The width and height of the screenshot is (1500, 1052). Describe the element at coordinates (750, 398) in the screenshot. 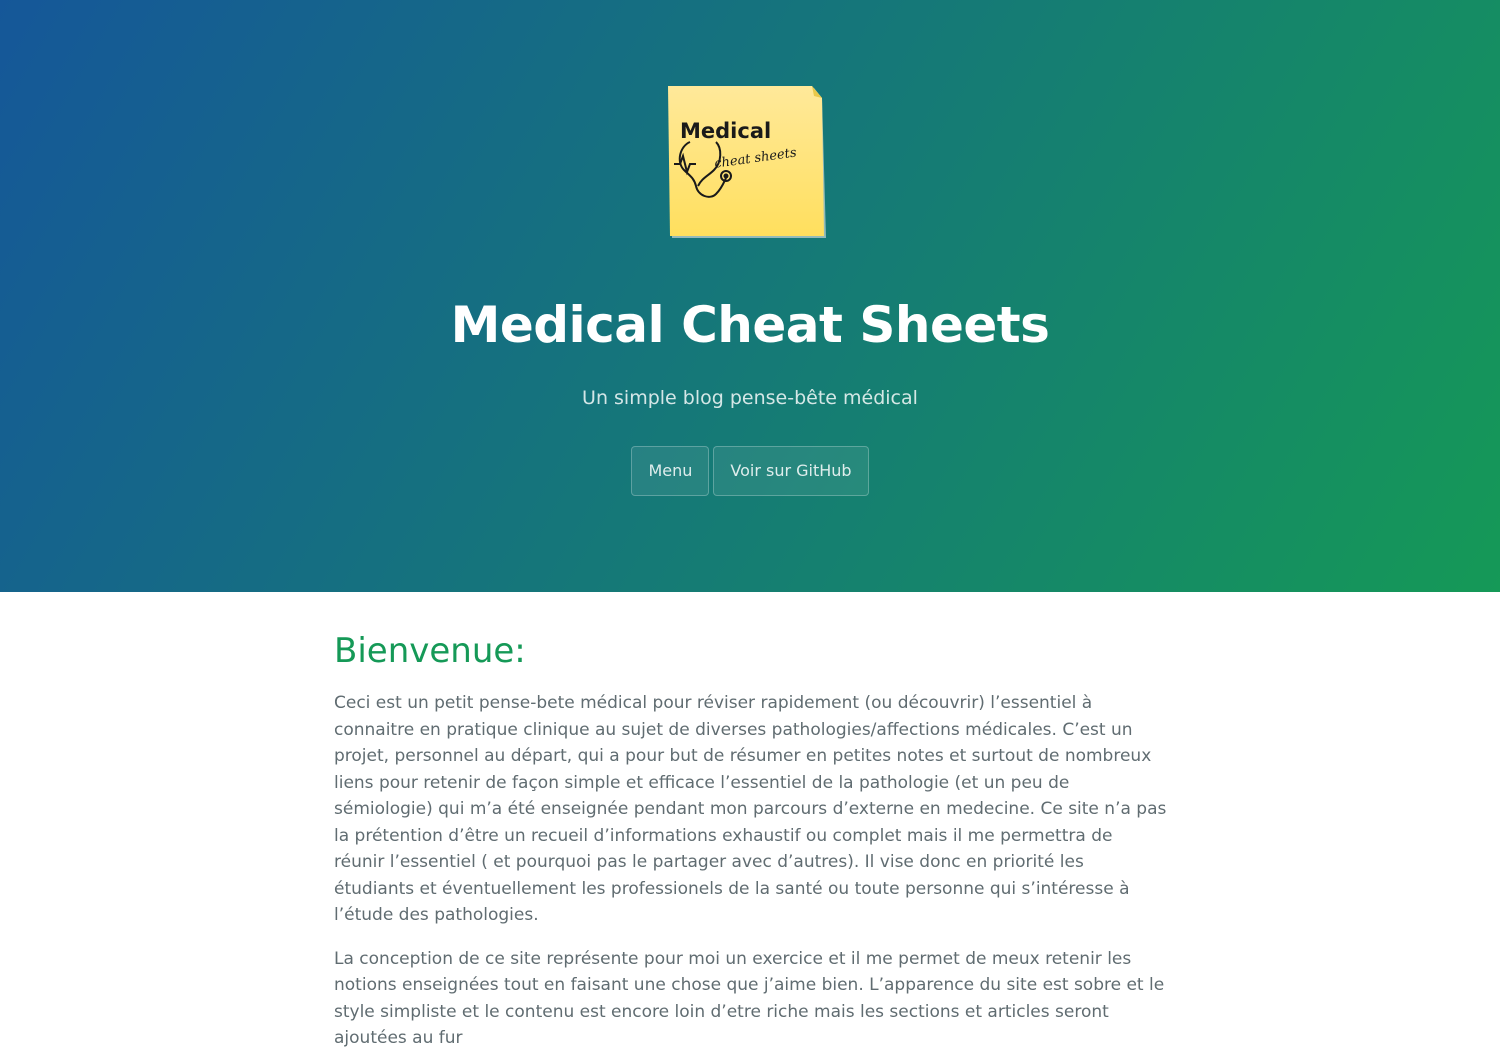

I see `site-tagline: Un simple blog pense-bête médical` at that location.